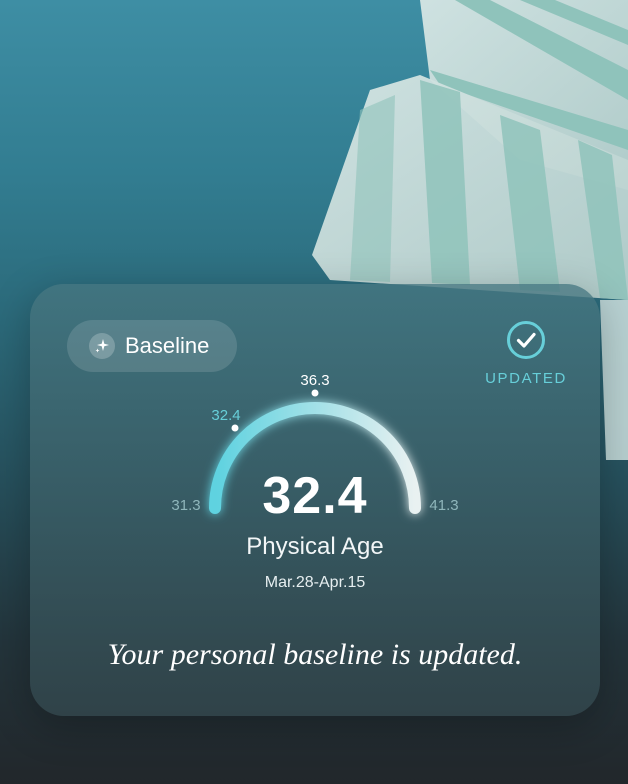 The image size is (628, 784). Describe the element at coordinates (315, 393) in the screenshot. I see `gauge-mid-dot` at that location.